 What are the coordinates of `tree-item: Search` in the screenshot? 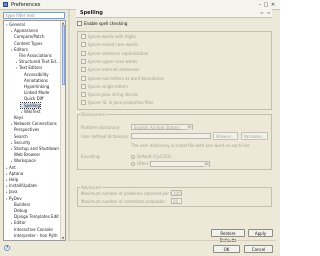 It's located at (19, 137).